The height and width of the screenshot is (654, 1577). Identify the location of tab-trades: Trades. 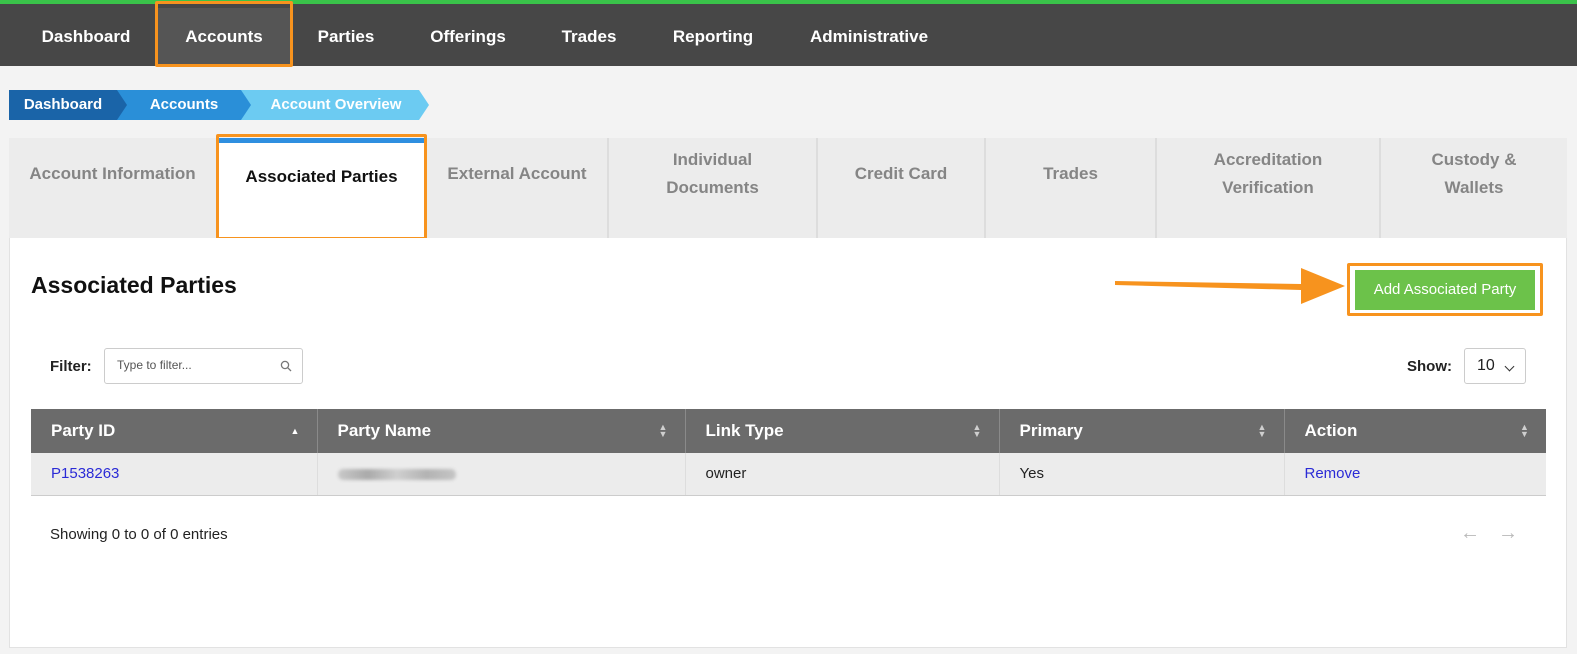
(1071, 188).